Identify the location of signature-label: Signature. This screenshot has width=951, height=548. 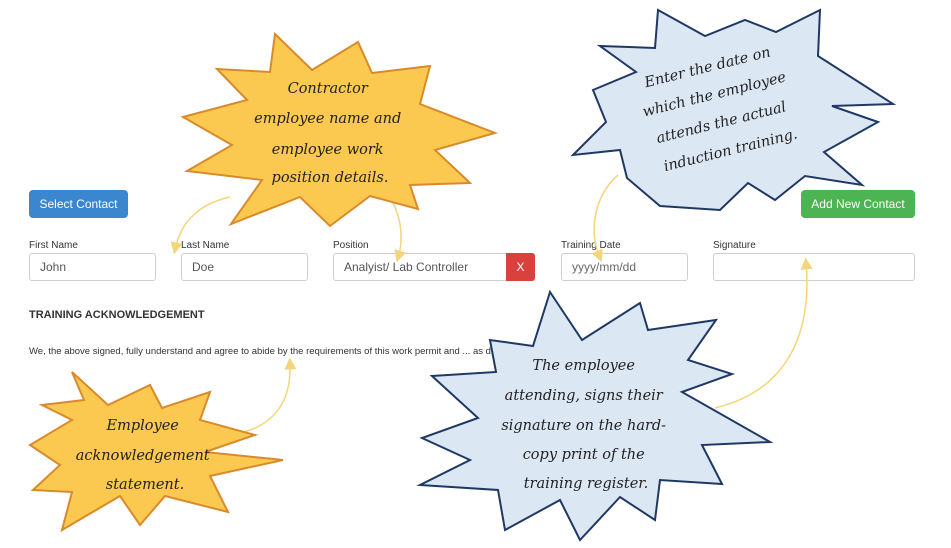
(734, 245).